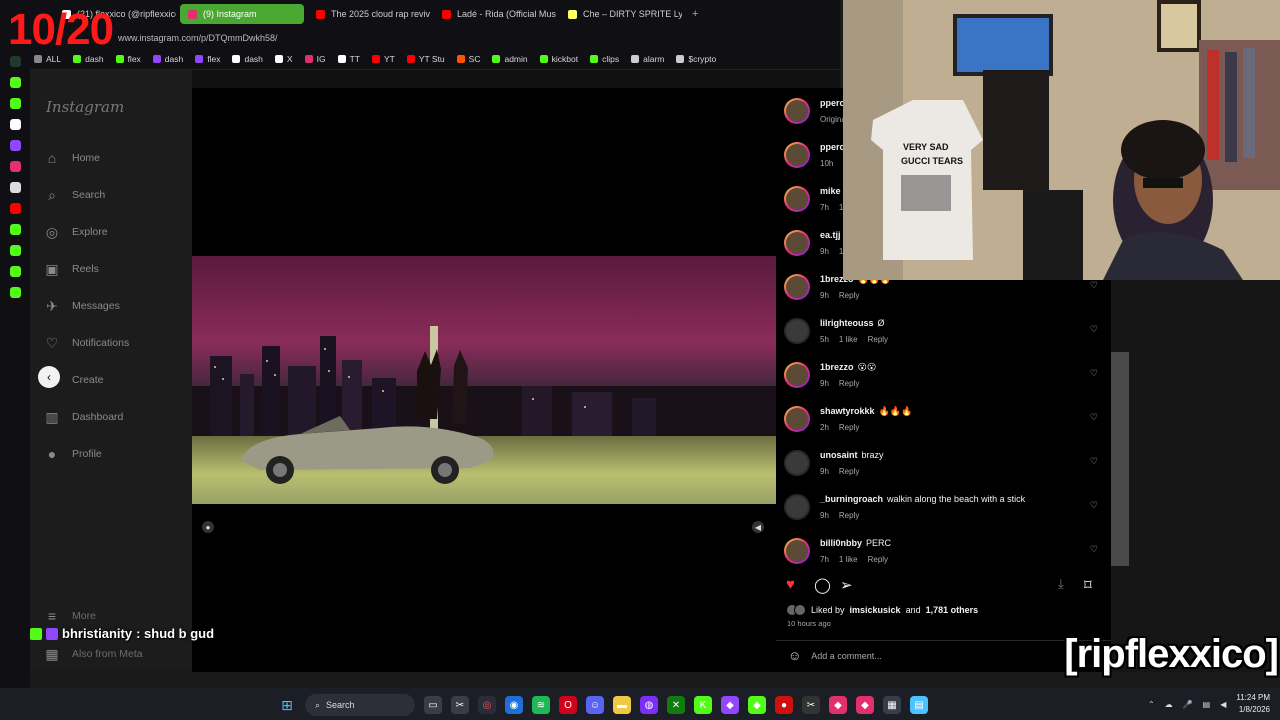 The width and height of the screenshot is (1280, 720). What do you see at coordinates (468, 59) in the screenshot?
I see `bookmark: SC` at bounding box center [468, 59].